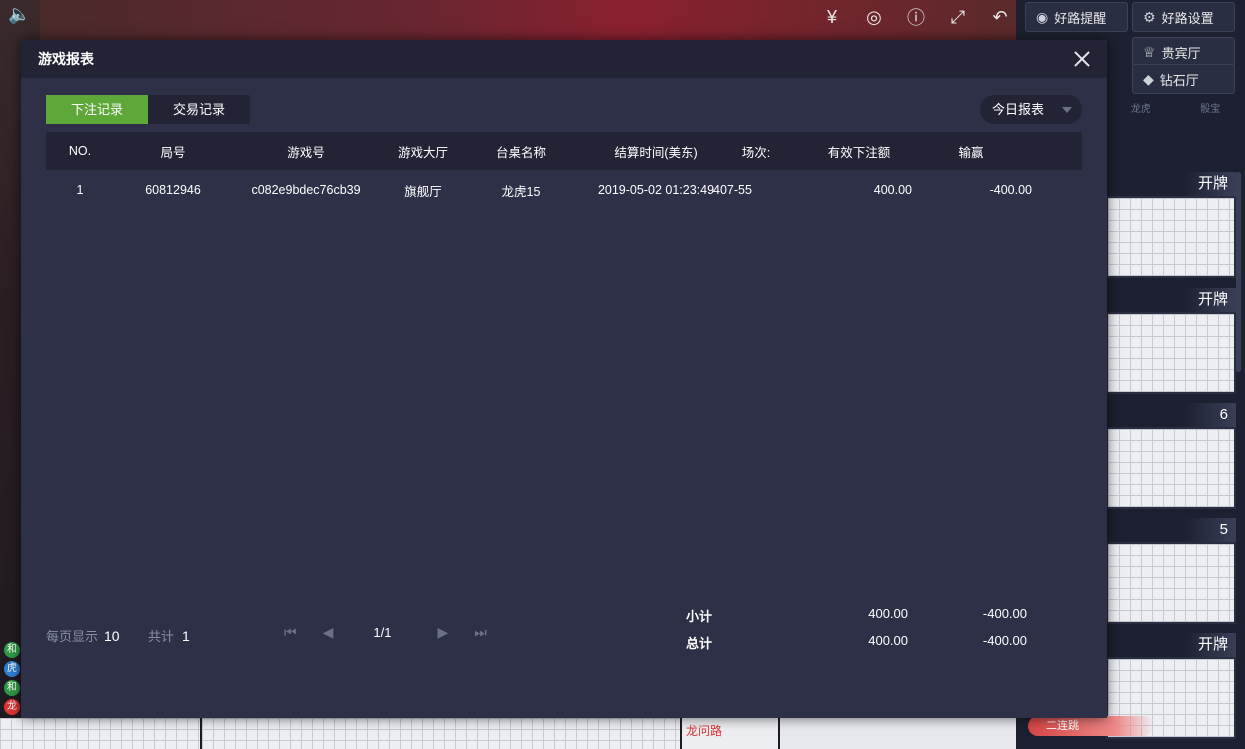  What do you see at coordinates (730, 733) in the screenshot?
I see `ask-road-panel: 龙问路` at bounding box center [730, 733].